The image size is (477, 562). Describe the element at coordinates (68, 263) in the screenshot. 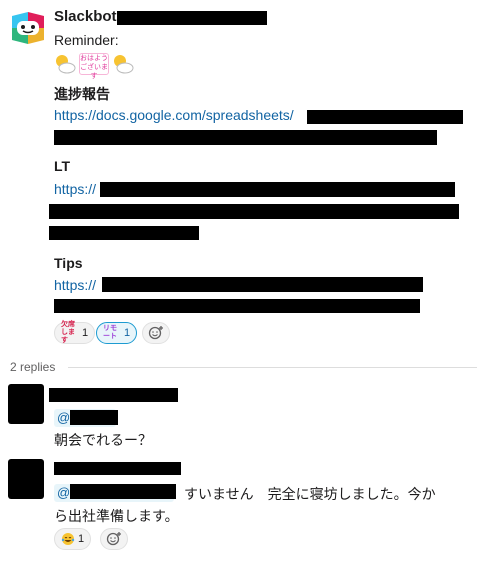

I see `section-heading-tips: Tips` at that location.